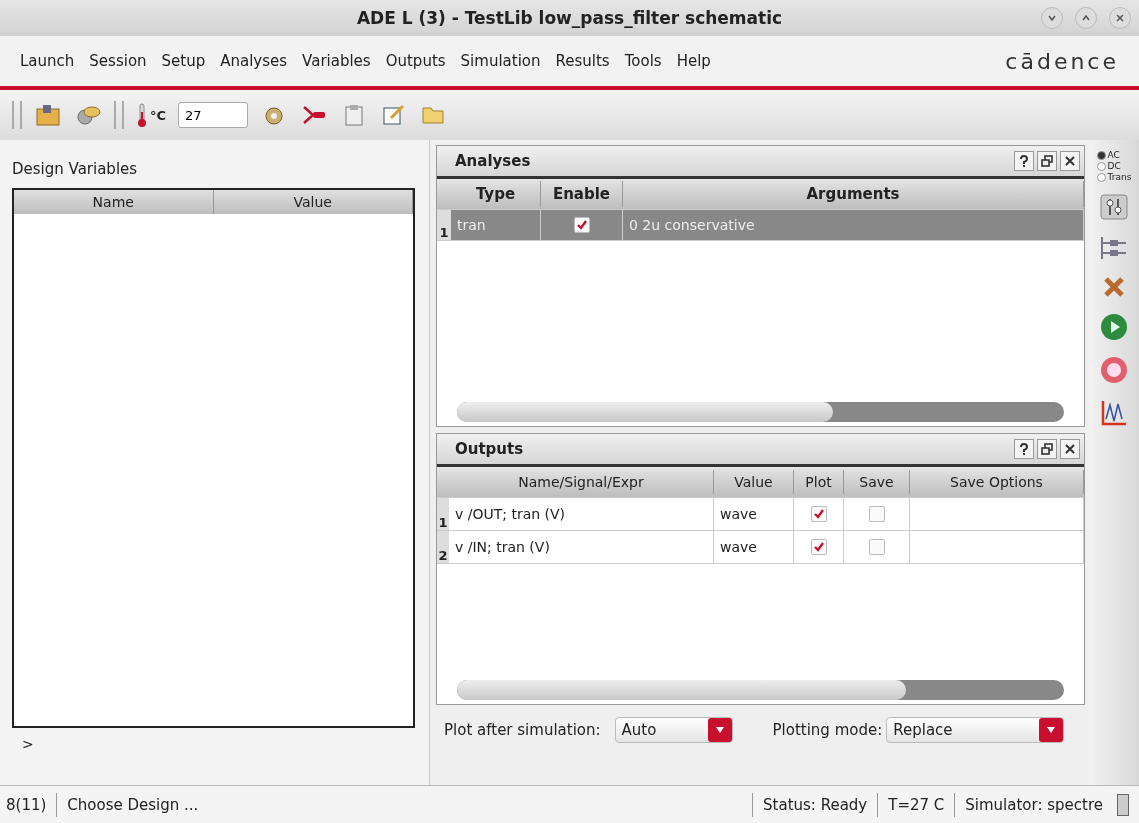  Describe the element at coordinates (1034, 805) in the screenshot. I see `status-simulator: Simulator: spectre` at that location.